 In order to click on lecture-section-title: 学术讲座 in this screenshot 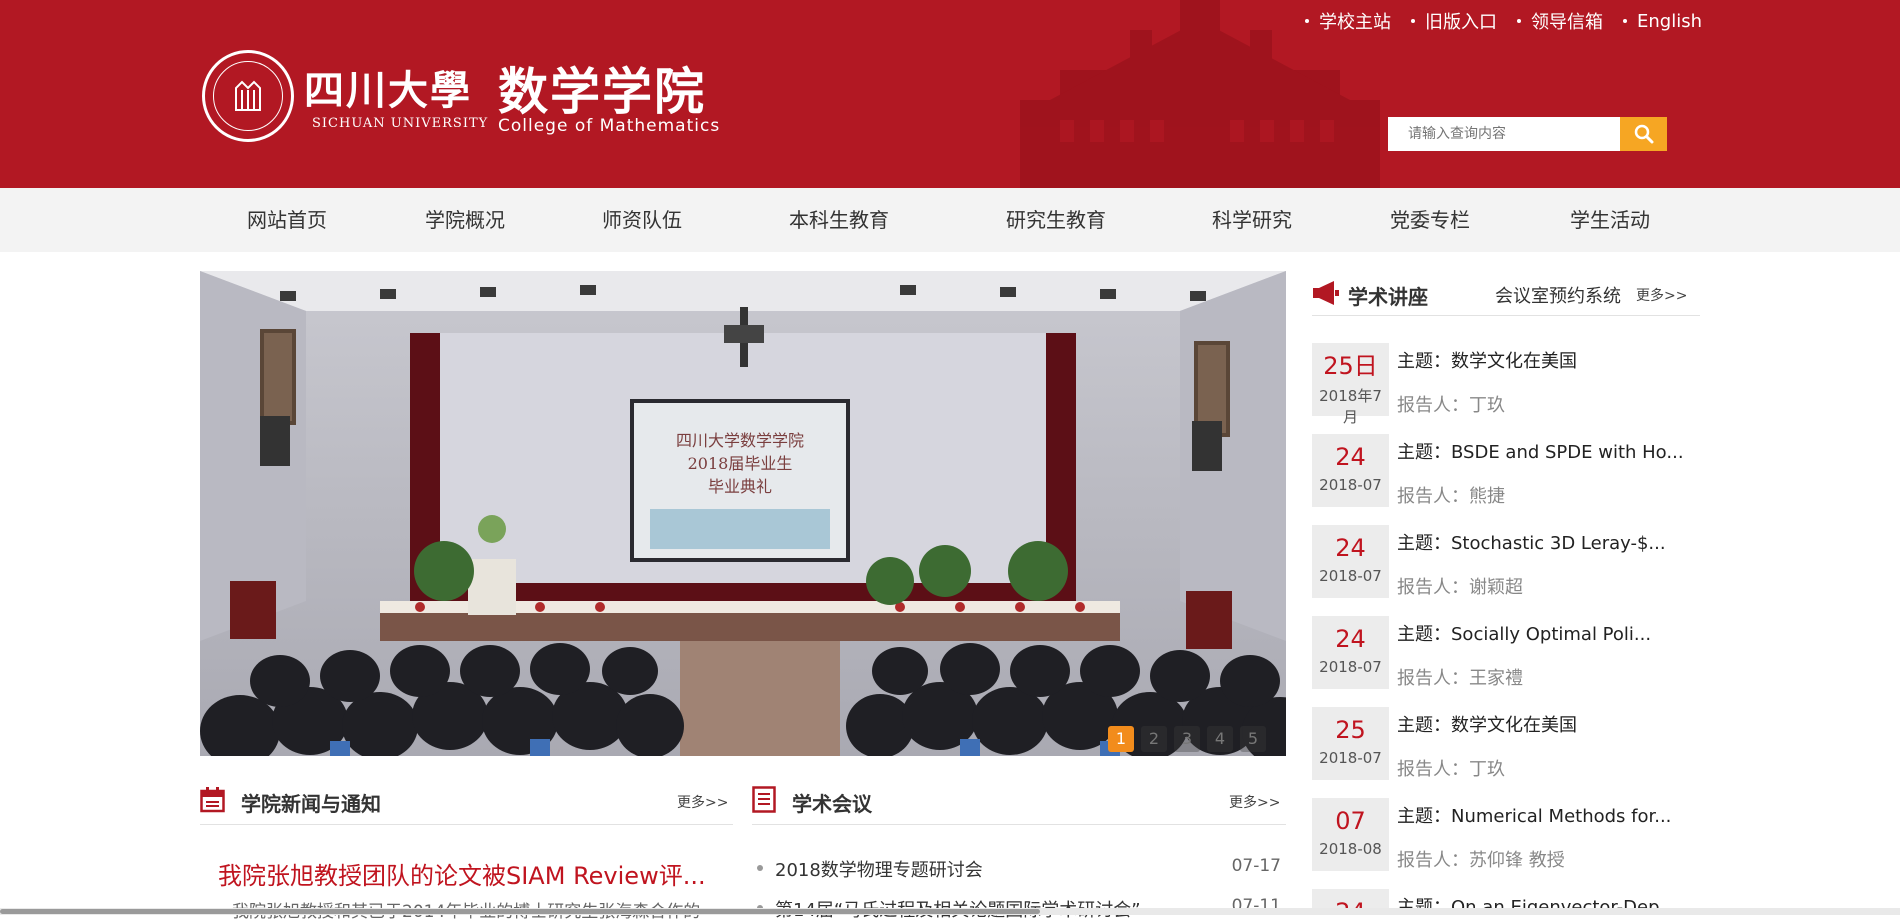, I will do `click(1388, 297)`.